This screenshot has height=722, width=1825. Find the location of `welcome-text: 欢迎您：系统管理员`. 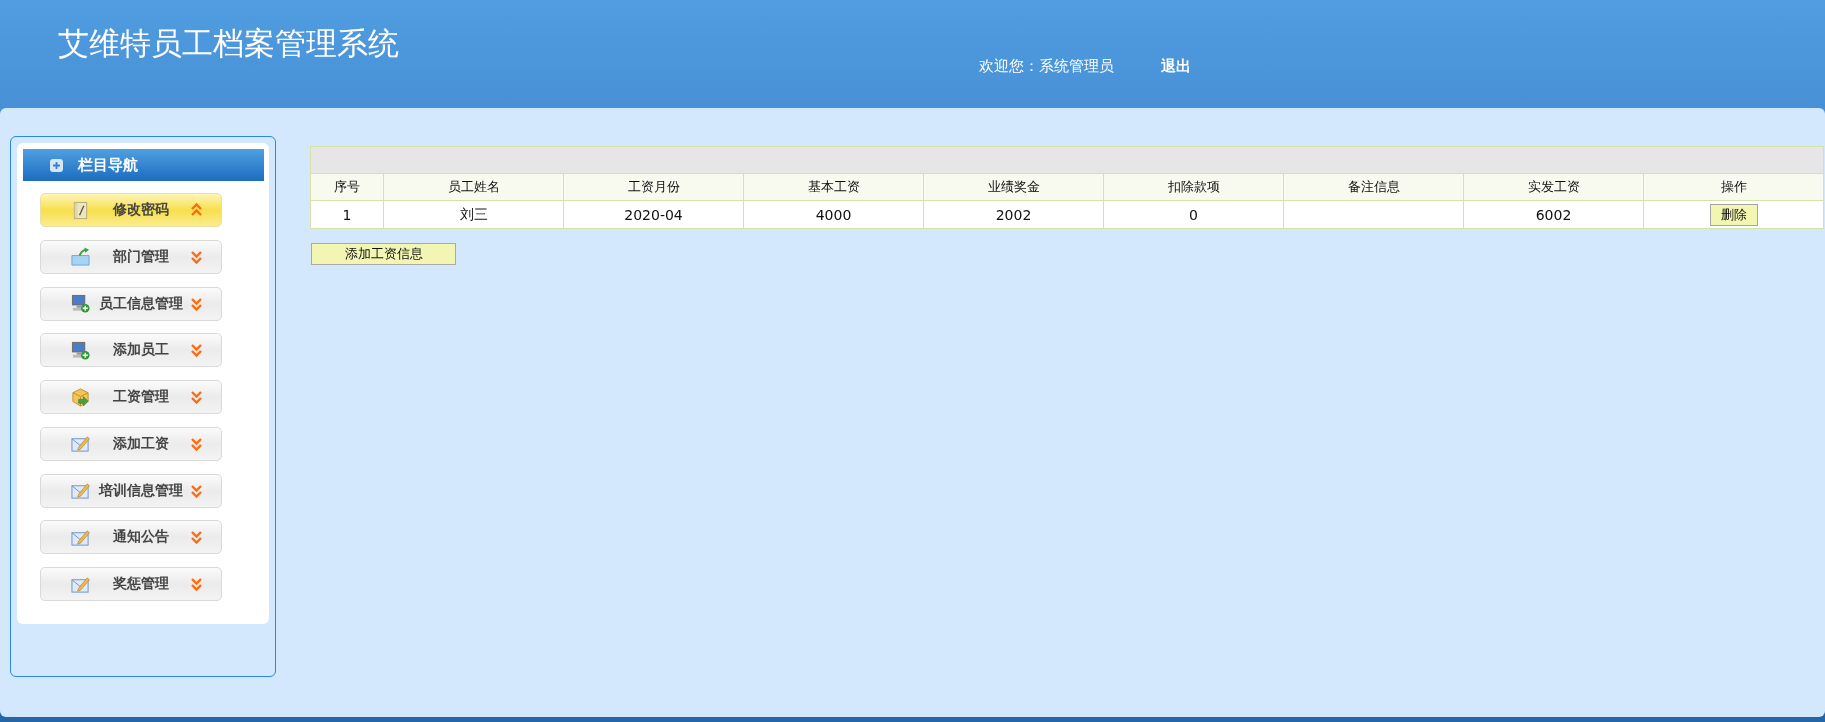

welcome-text: 欢迎您：系统管理员 is located at coordinates (1046, 66).